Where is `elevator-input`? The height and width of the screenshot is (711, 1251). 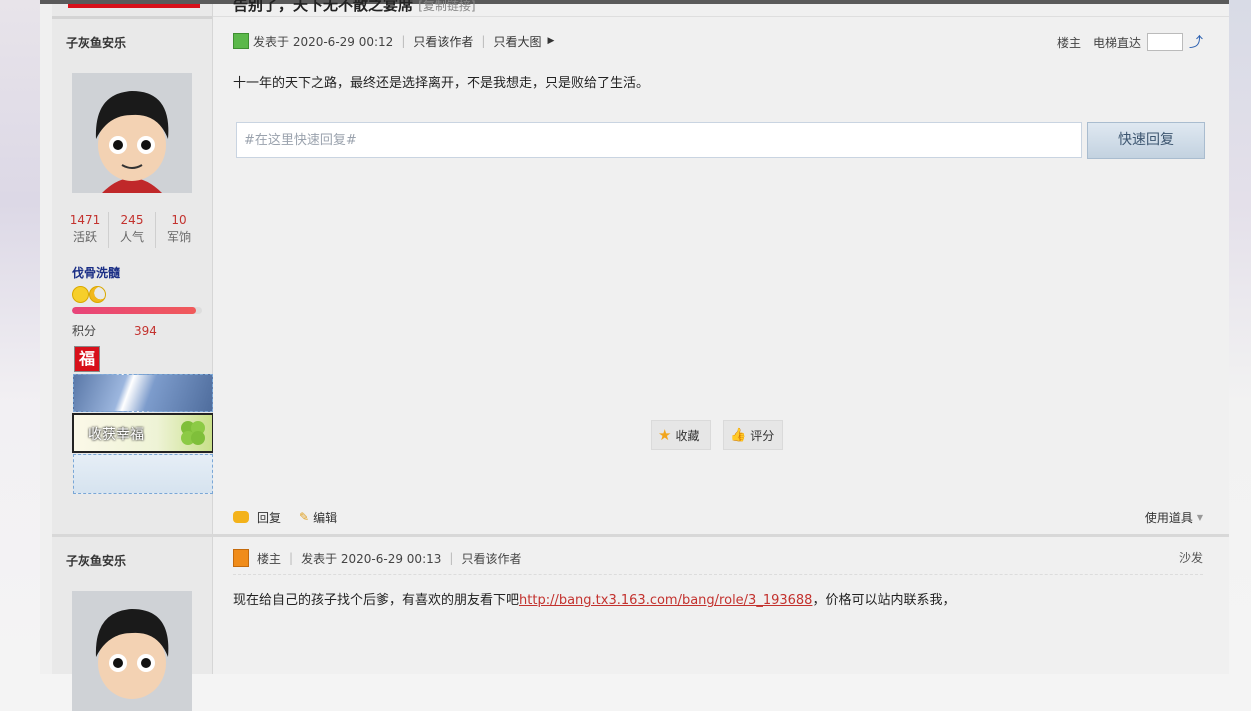
elevator-input is located at coordinates (1165, 42).